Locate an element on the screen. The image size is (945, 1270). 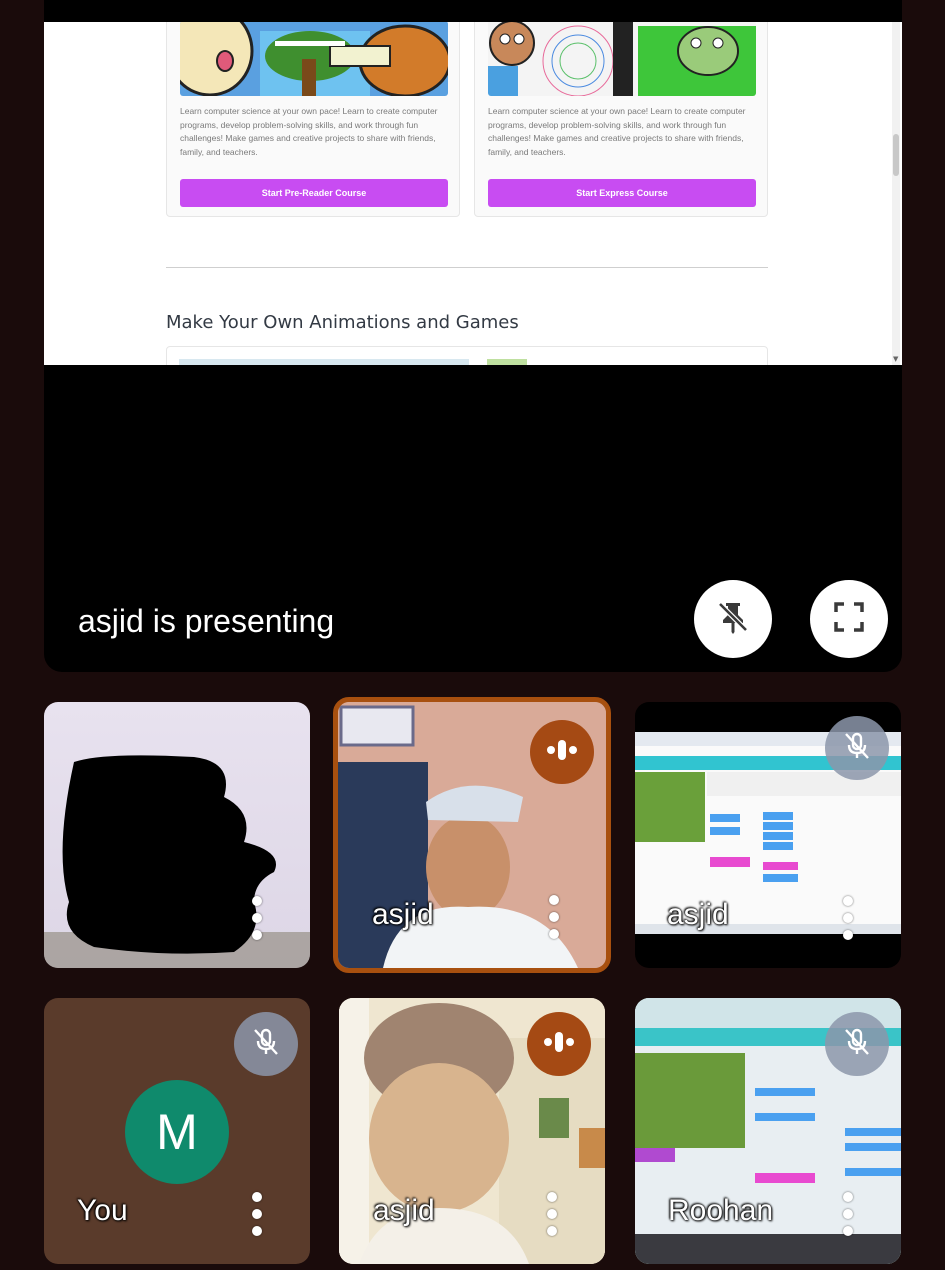
participant-tile is located at coordinates (177, 835).